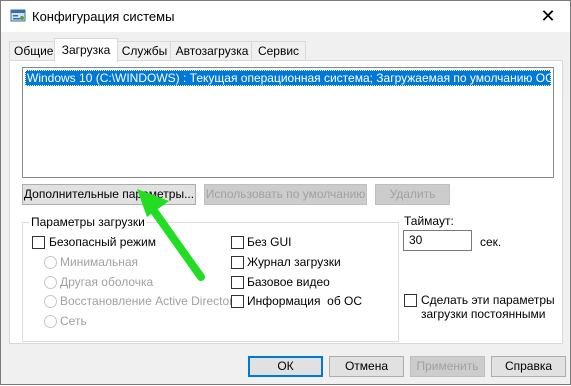 This screenshot has width=571, height=386. I want to click on radio-minimal-label: Минимальная, so click(99, 262).